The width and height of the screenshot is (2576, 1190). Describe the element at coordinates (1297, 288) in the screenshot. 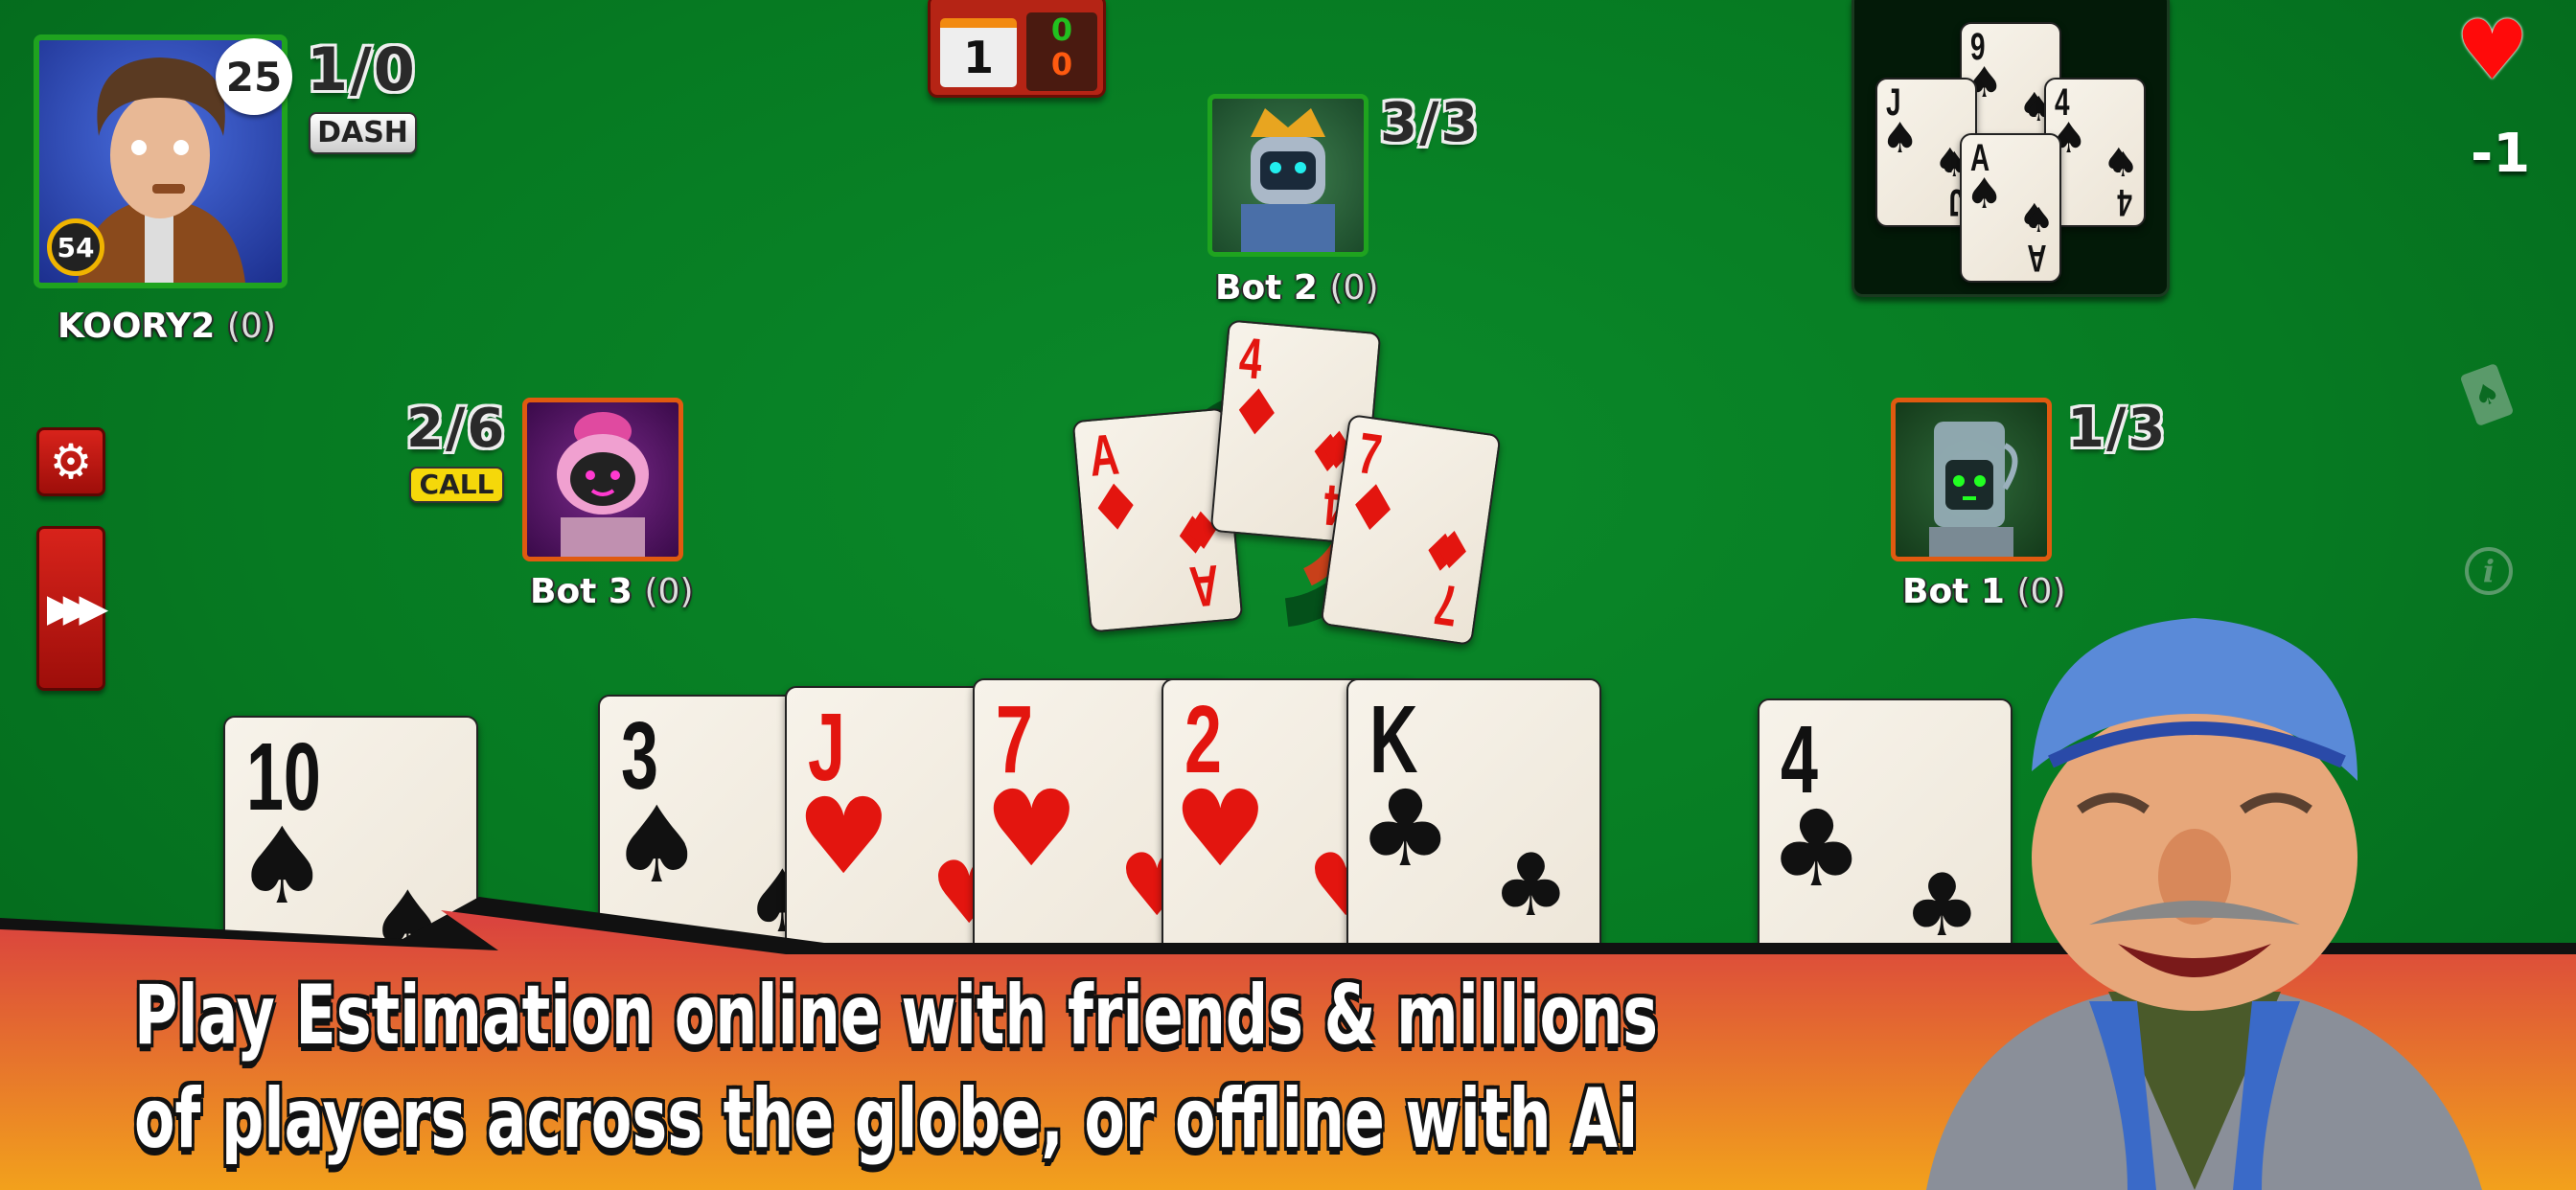

I see `bot2-name: Bot 2 (0)` at that location.